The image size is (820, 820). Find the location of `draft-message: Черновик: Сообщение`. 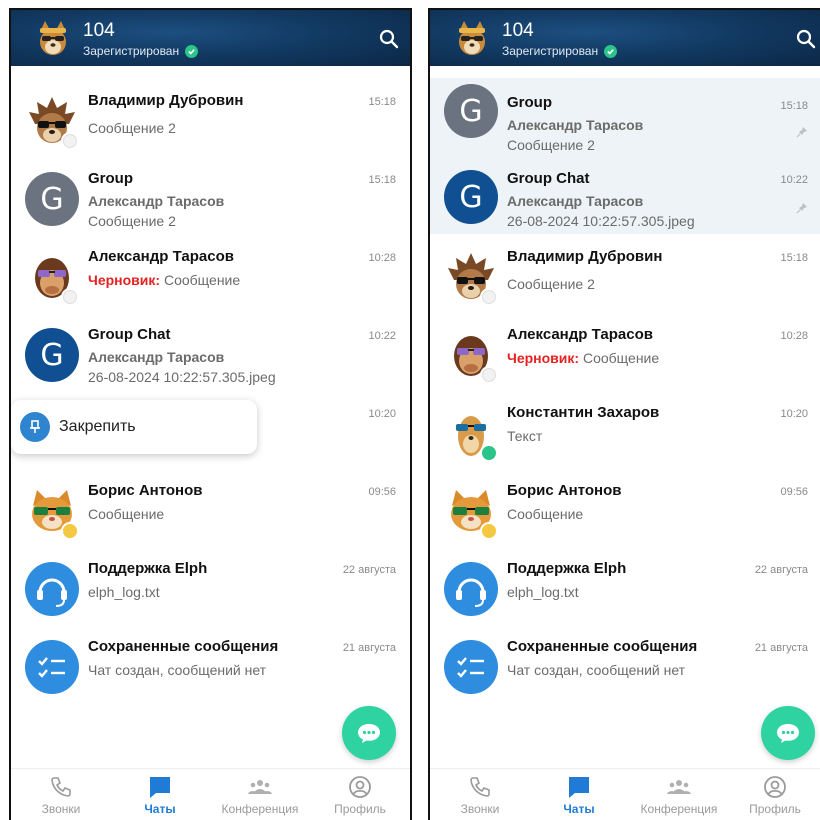

draft-message: Черновик: Сообщение is located at coordinates (164, 280).